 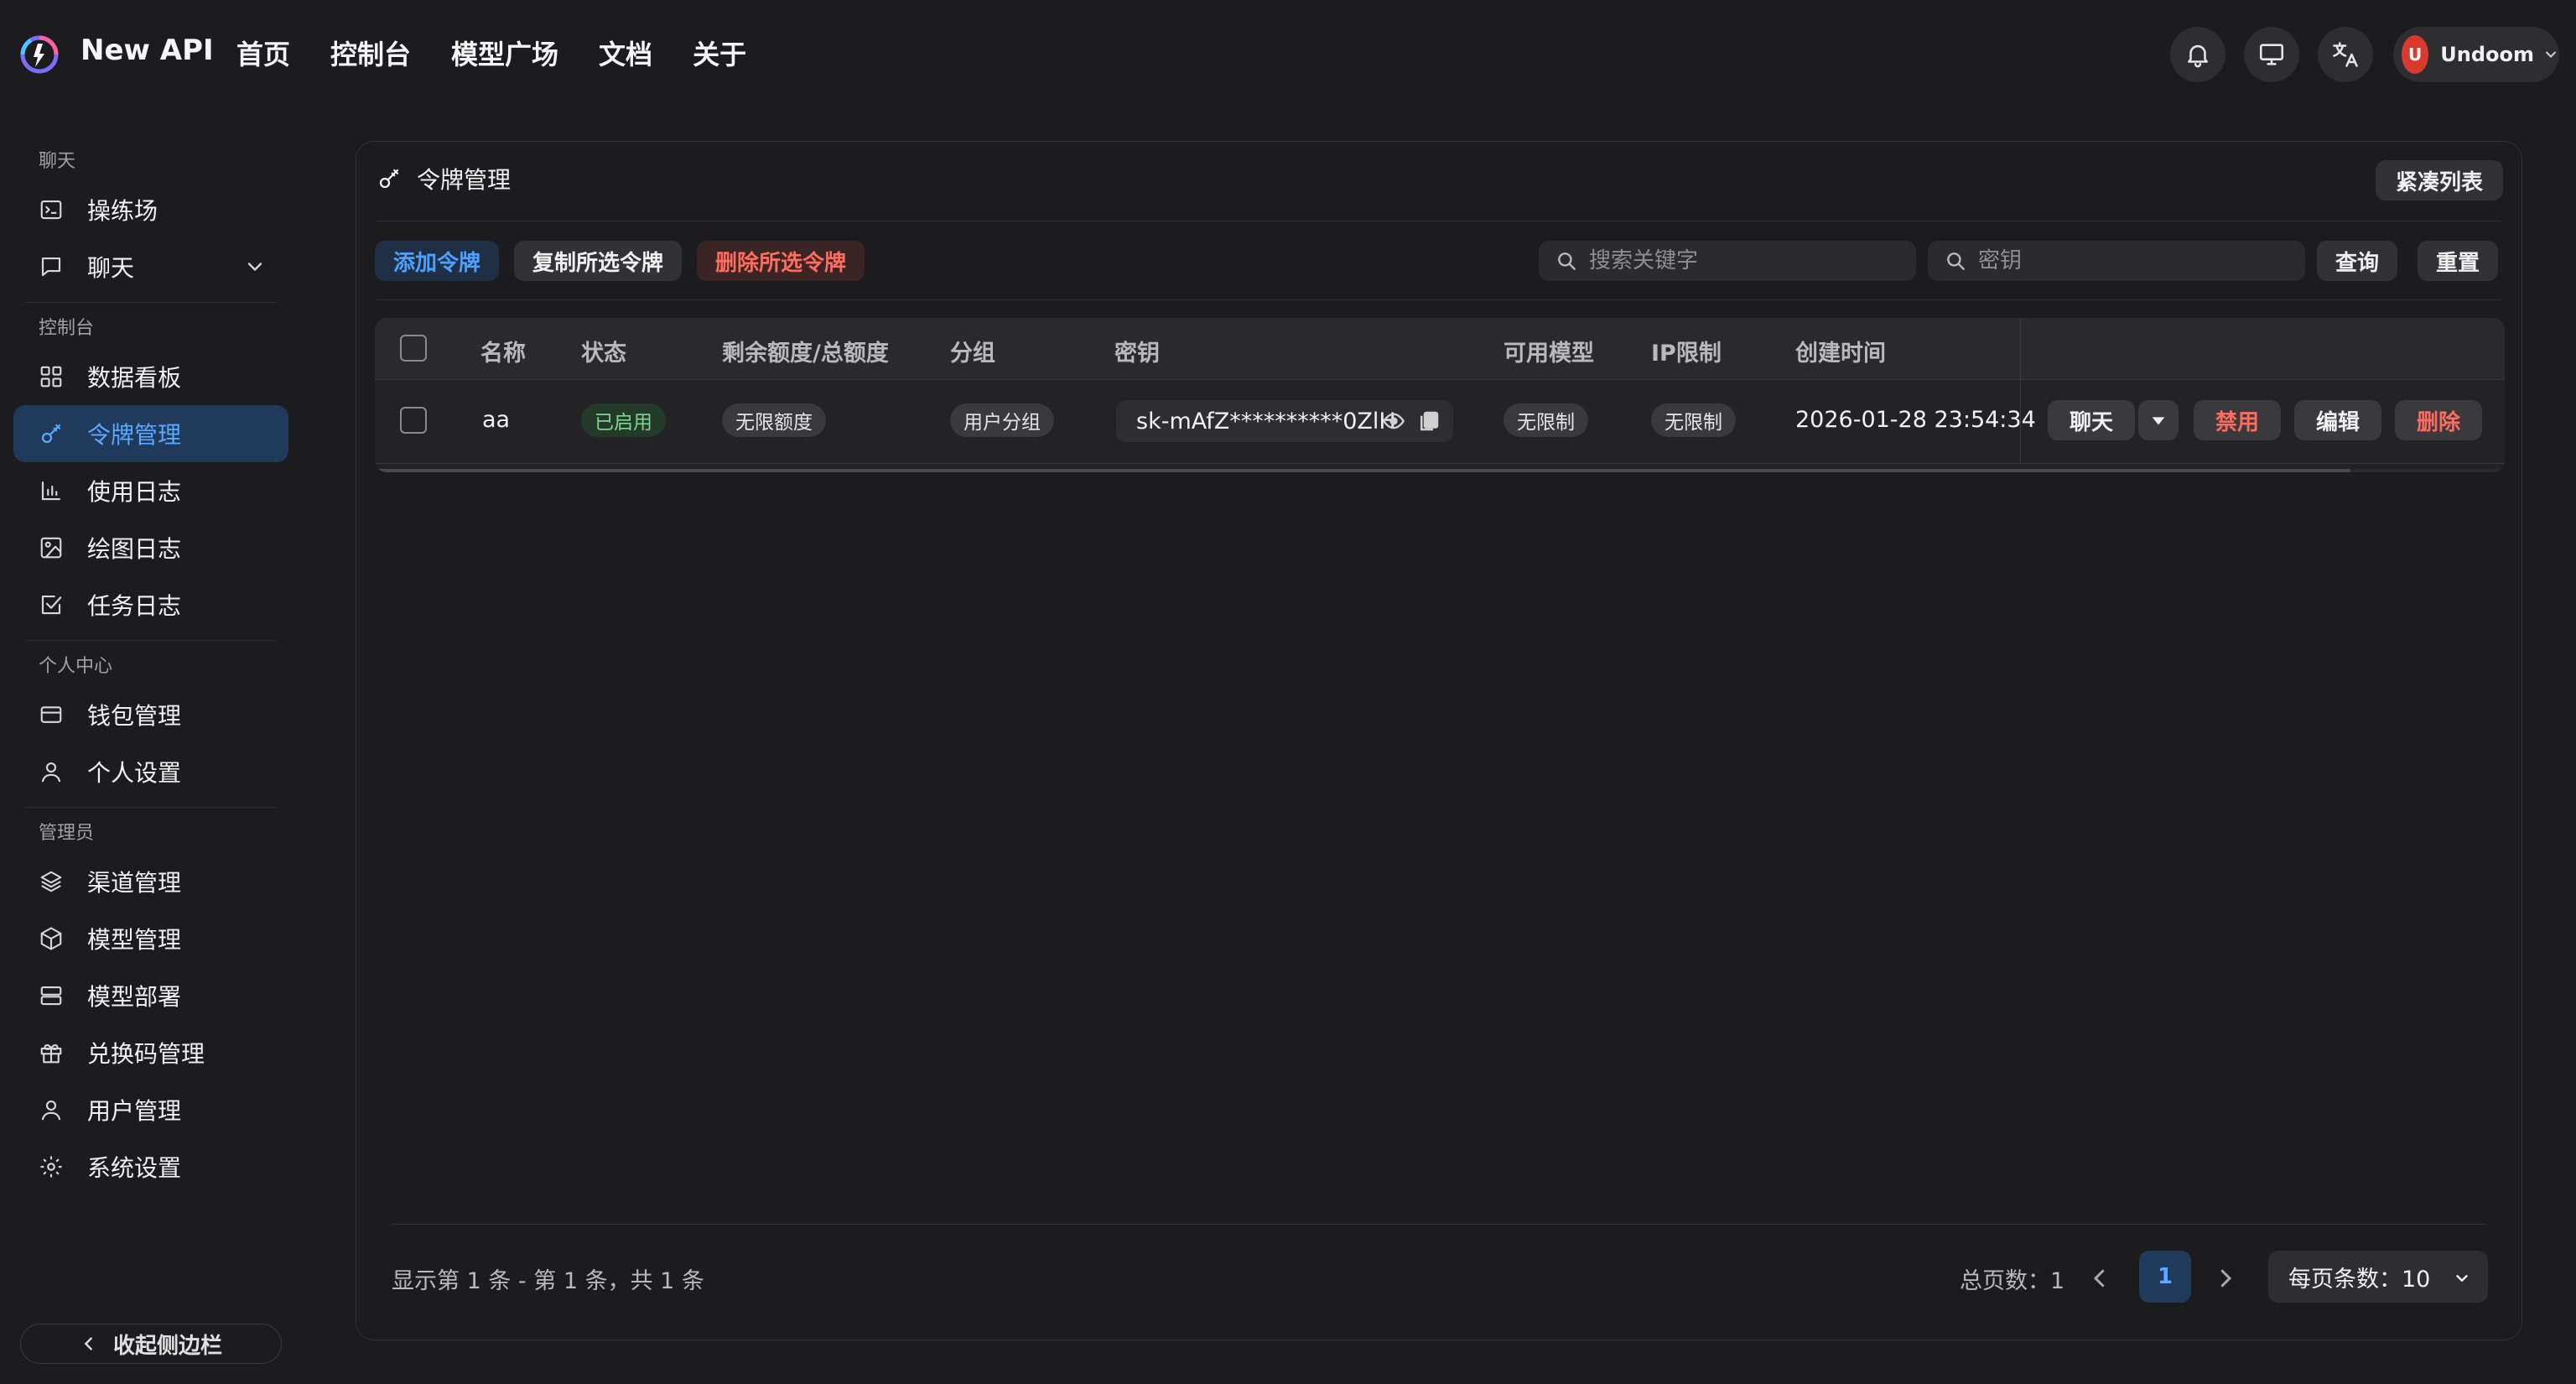 What do you see at coordinates (51, 881) in the screenshot?
I see `layers-icon` at bounding box center [51, 881].